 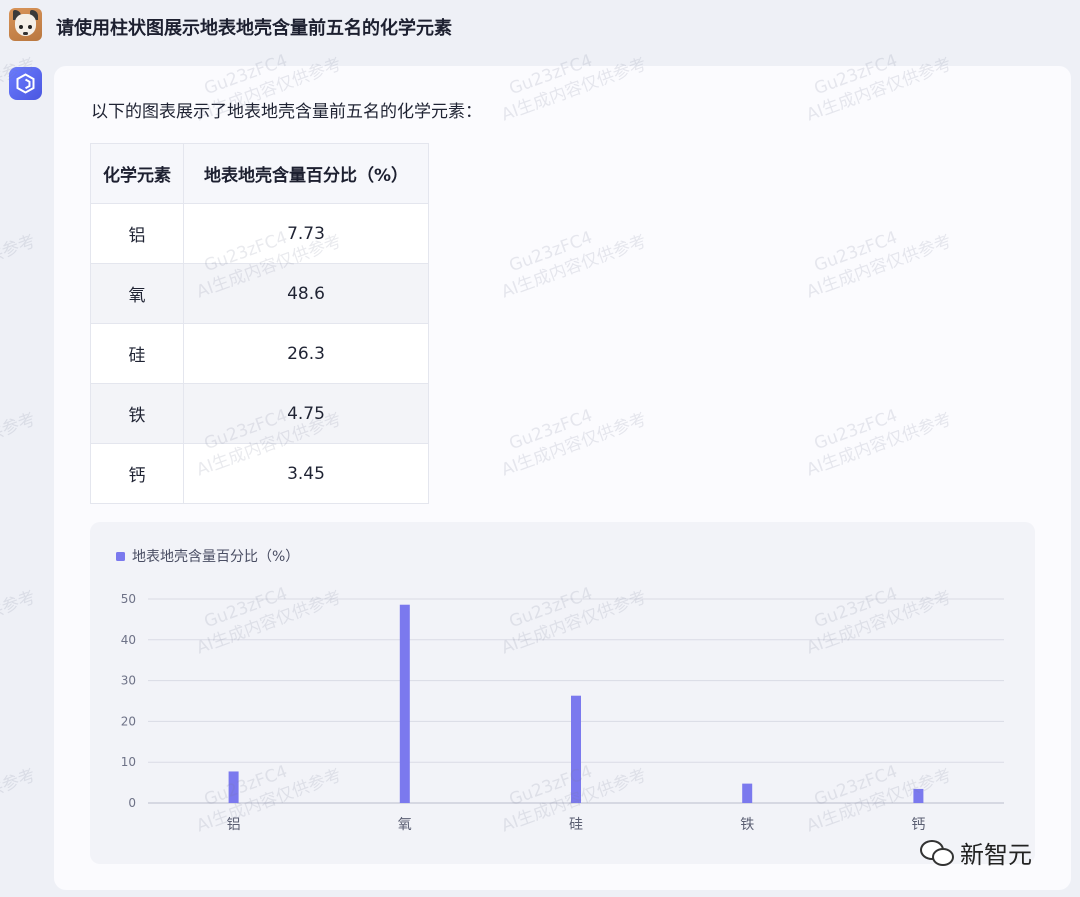 What do you see at coordinates (128, 599) in the screenshot?
I see `y-tick-label: 50` at bounding box center [128, 599].